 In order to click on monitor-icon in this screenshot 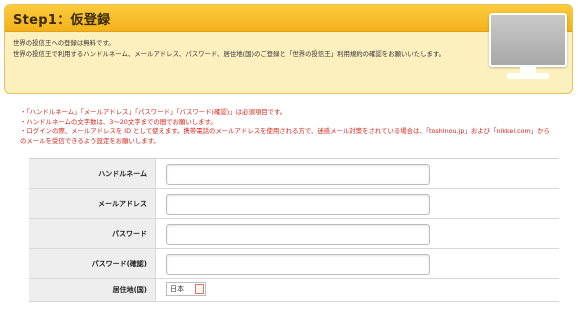, I will do `click(528, 48)`.